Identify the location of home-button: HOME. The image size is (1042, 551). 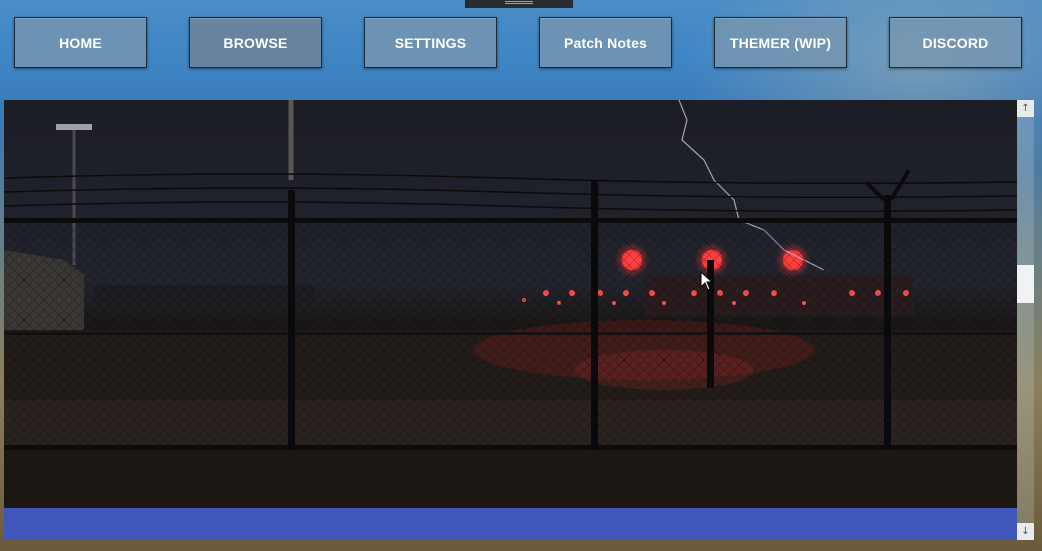
(80, 42).